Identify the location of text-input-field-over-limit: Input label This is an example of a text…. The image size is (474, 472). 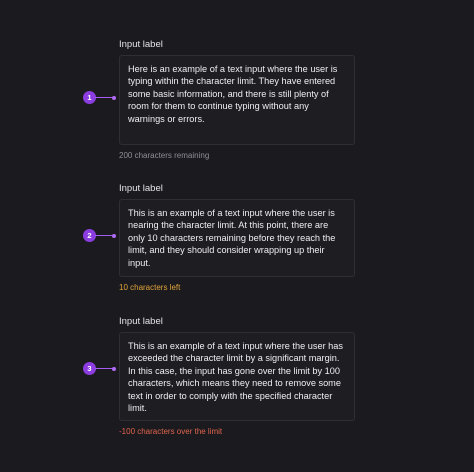
(237, 376).